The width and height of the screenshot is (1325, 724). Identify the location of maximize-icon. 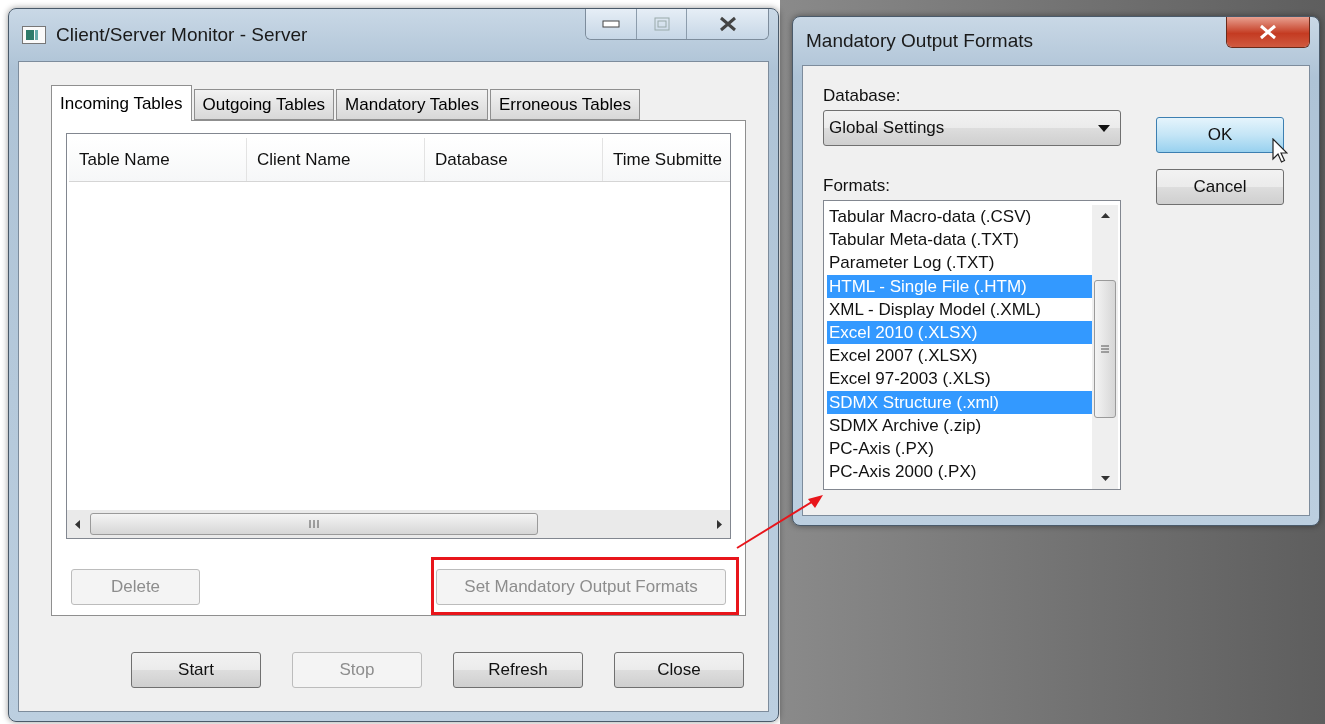
(661, 24).